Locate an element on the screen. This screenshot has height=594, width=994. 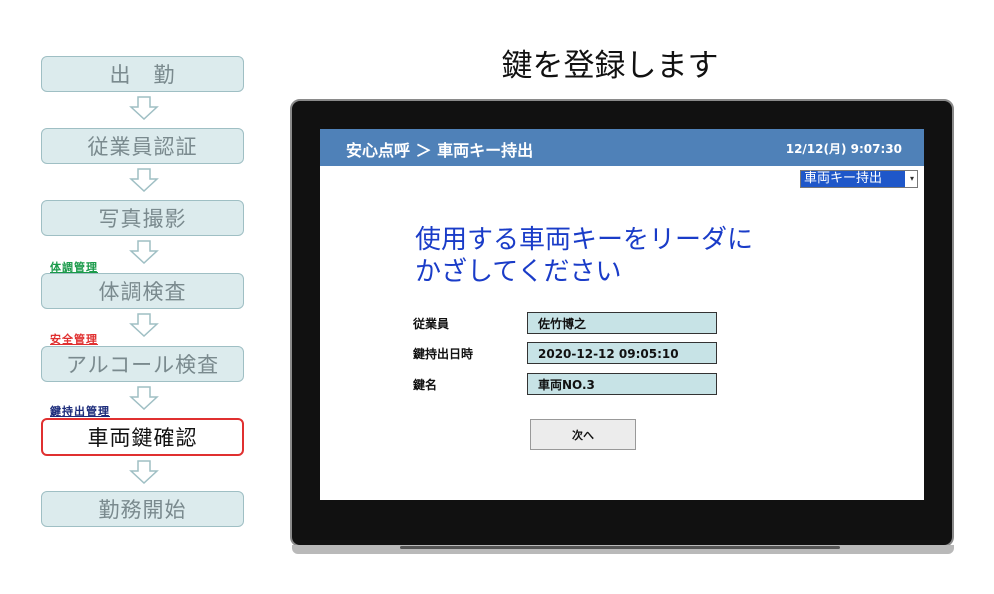
flow-step-vehicle-key-check: 車両鍵確認 is located at coordinates (142, 437).